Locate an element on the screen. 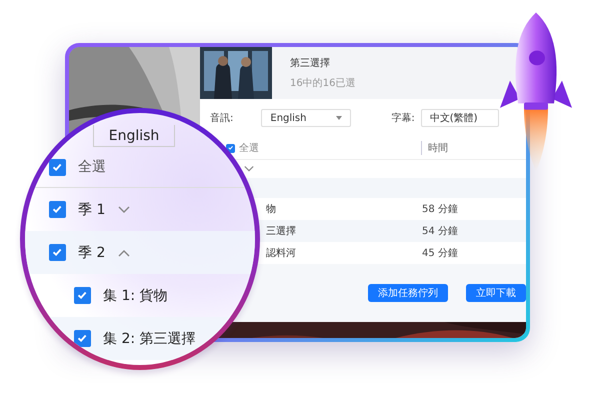 This screenshot has width=600, height=400. audio-label: 音訊: is located at coordinates (222, 118).